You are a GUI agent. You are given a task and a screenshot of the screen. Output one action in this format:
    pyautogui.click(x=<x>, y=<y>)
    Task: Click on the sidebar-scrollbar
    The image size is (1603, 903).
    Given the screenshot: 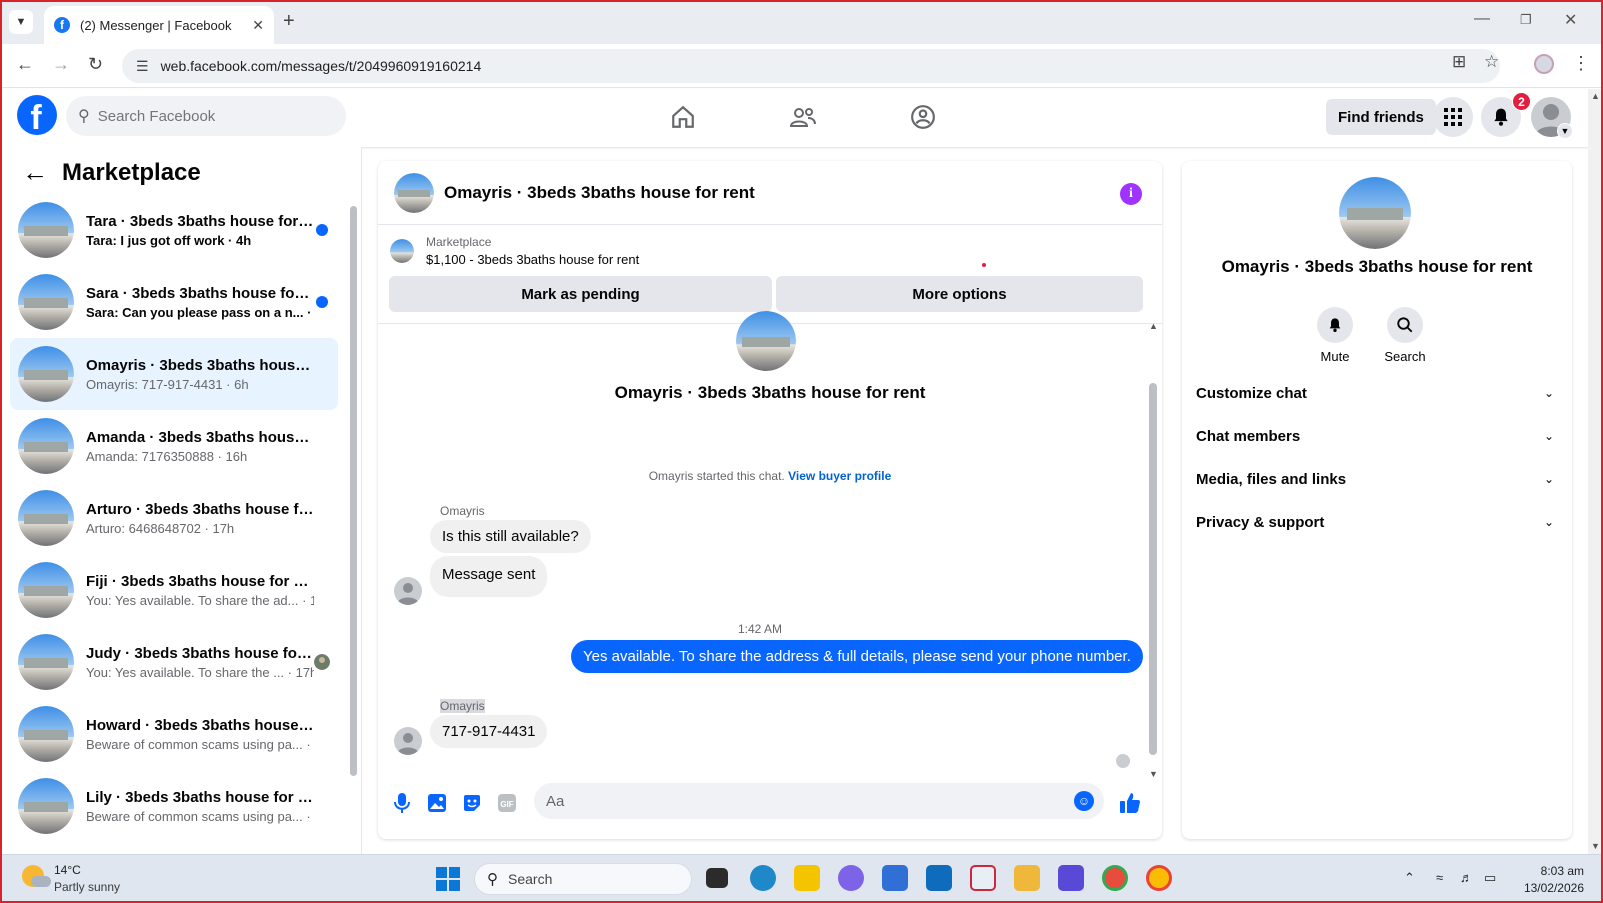 What is the action you would take?
    pyautogui.click(x=353, y=509)
    